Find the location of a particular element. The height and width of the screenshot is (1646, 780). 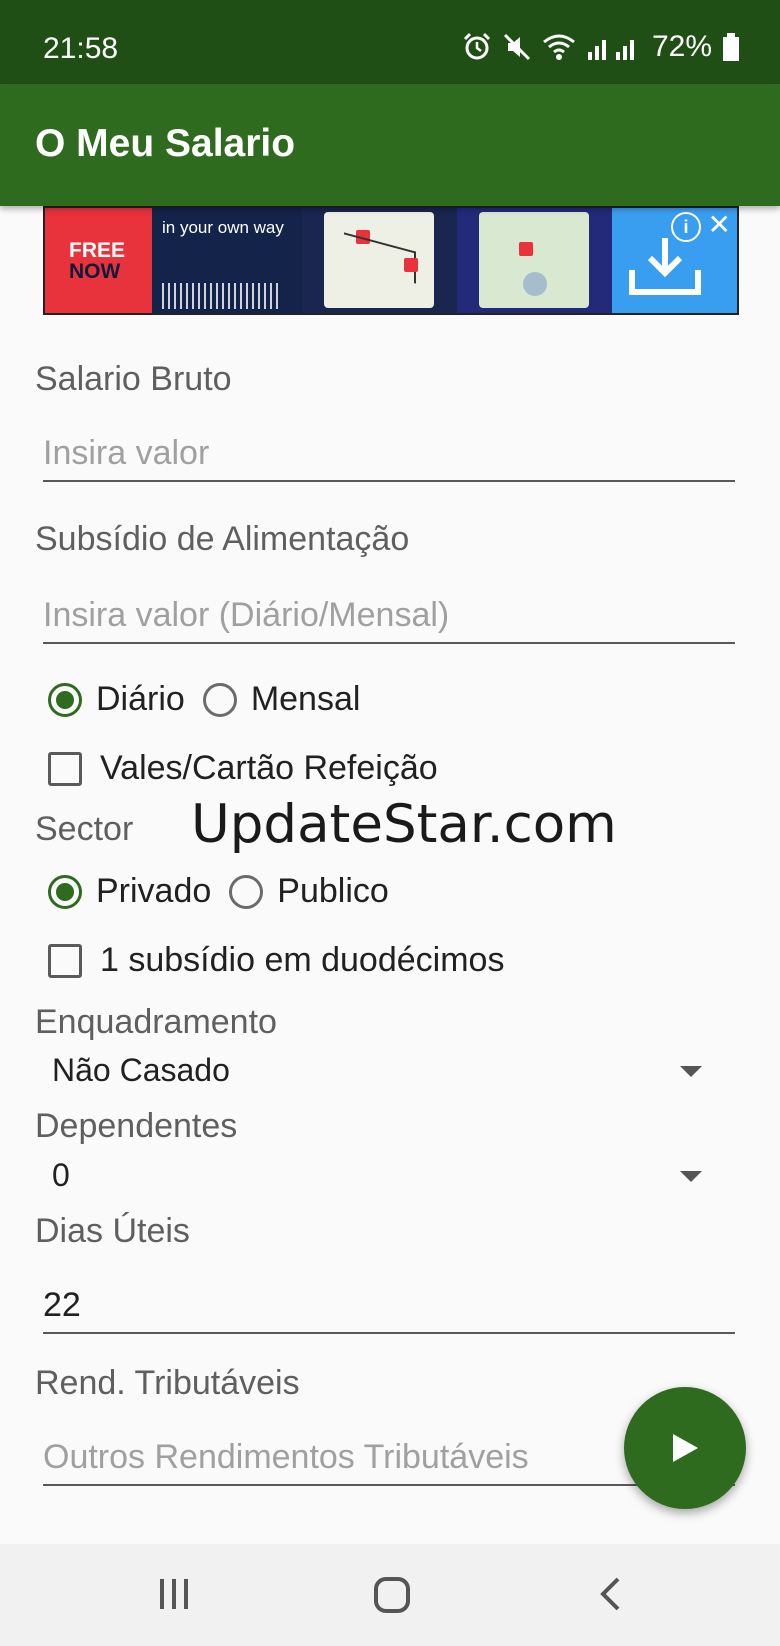

ad-brand-logo: FREE NOW is located at coordinates (98, 260).